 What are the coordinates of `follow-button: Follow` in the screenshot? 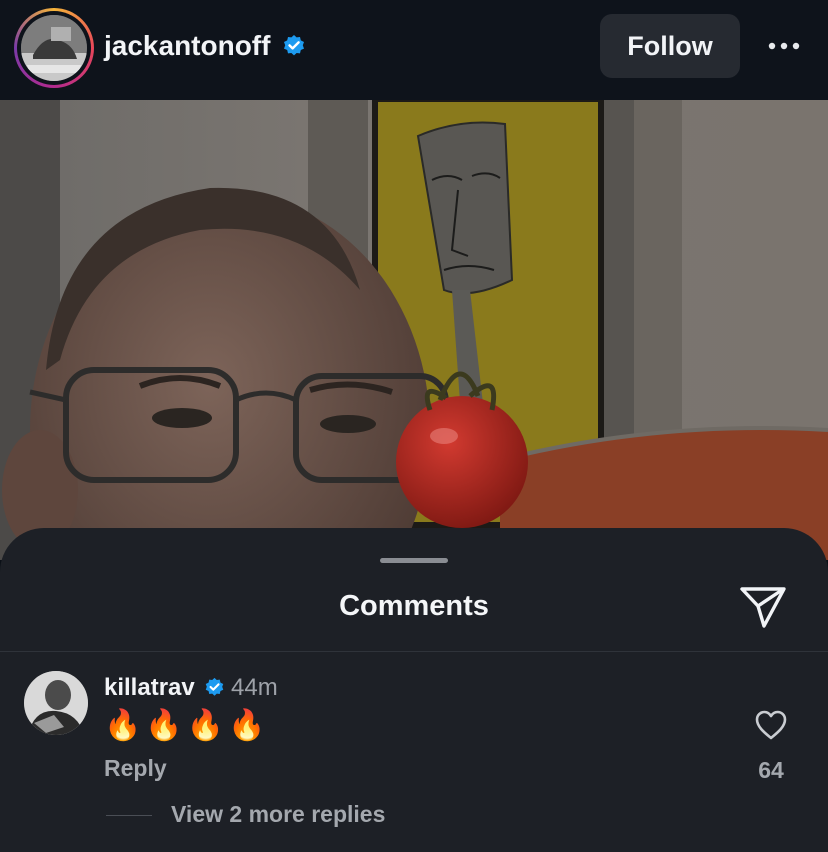 It's located at (670, 46).